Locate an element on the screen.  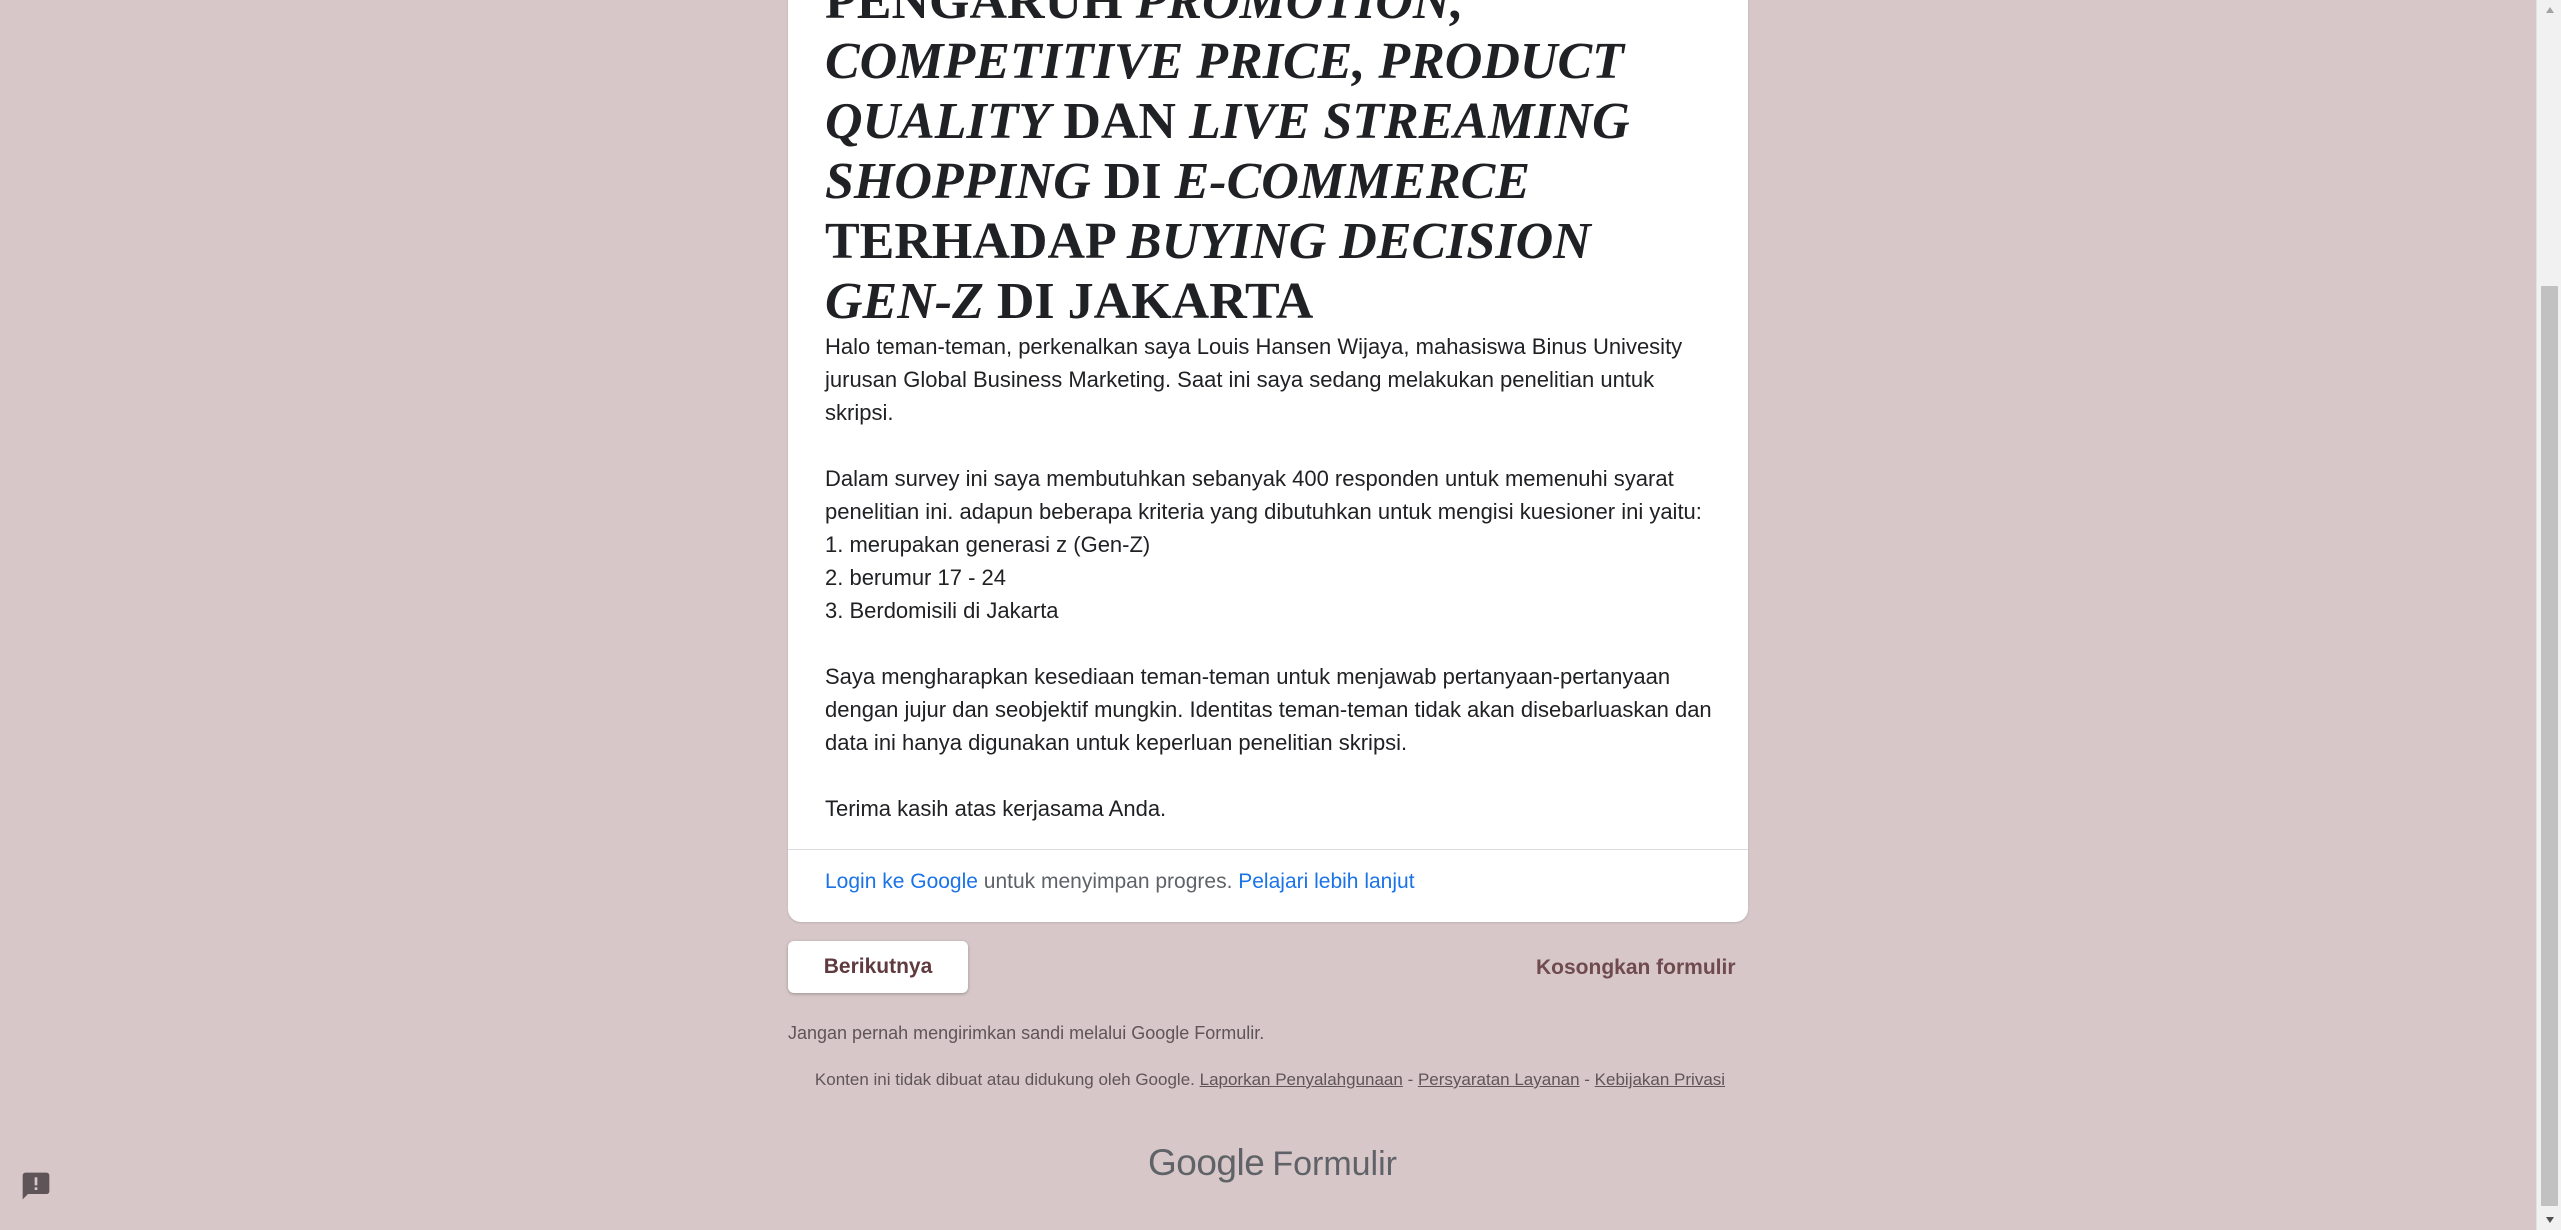
title-text-italic: E-COMMERCE is located at coordinates (1352, 181).